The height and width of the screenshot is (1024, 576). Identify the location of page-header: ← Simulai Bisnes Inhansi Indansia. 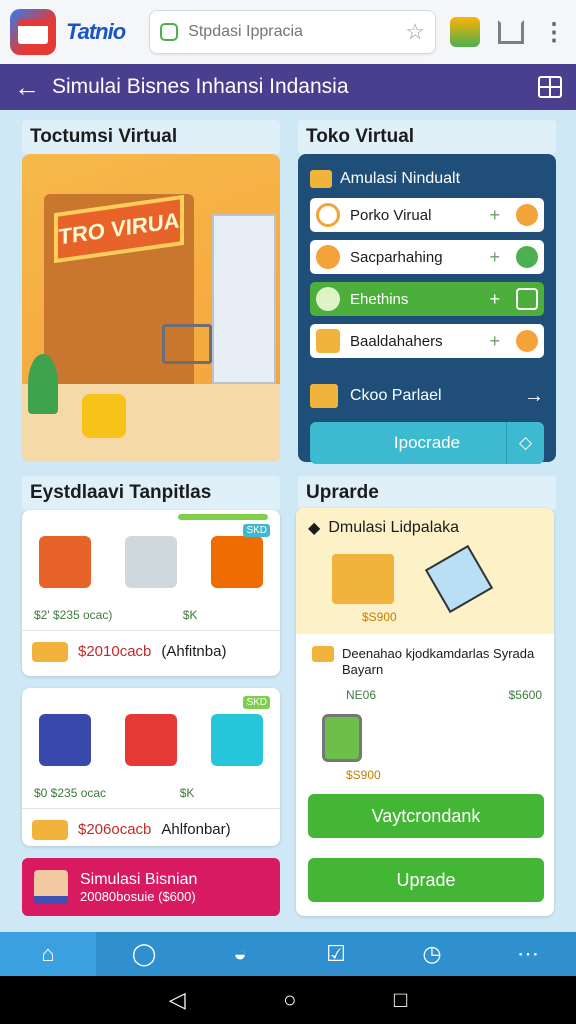
(288, 87).